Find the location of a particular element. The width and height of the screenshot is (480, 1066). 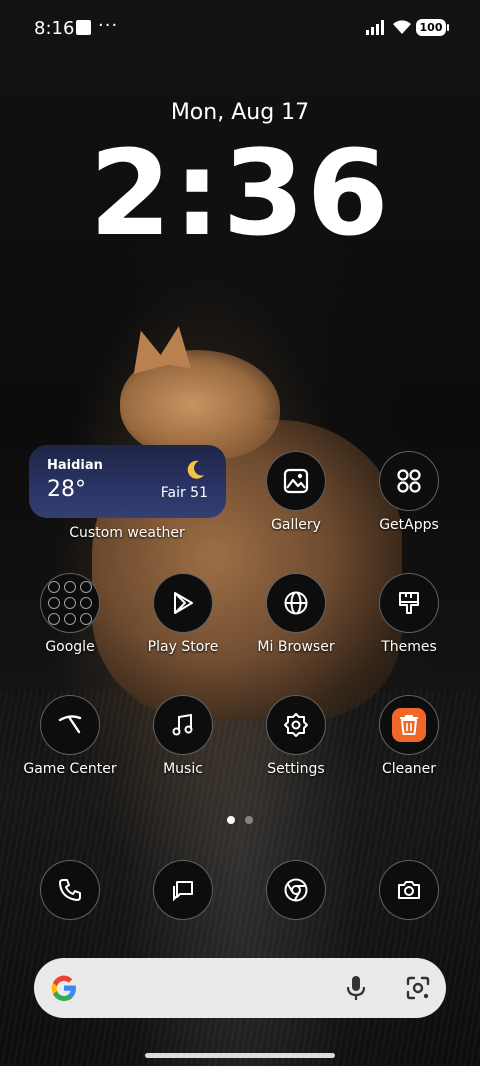

weather-temperature: 28° is located at coordinates (66, 489).